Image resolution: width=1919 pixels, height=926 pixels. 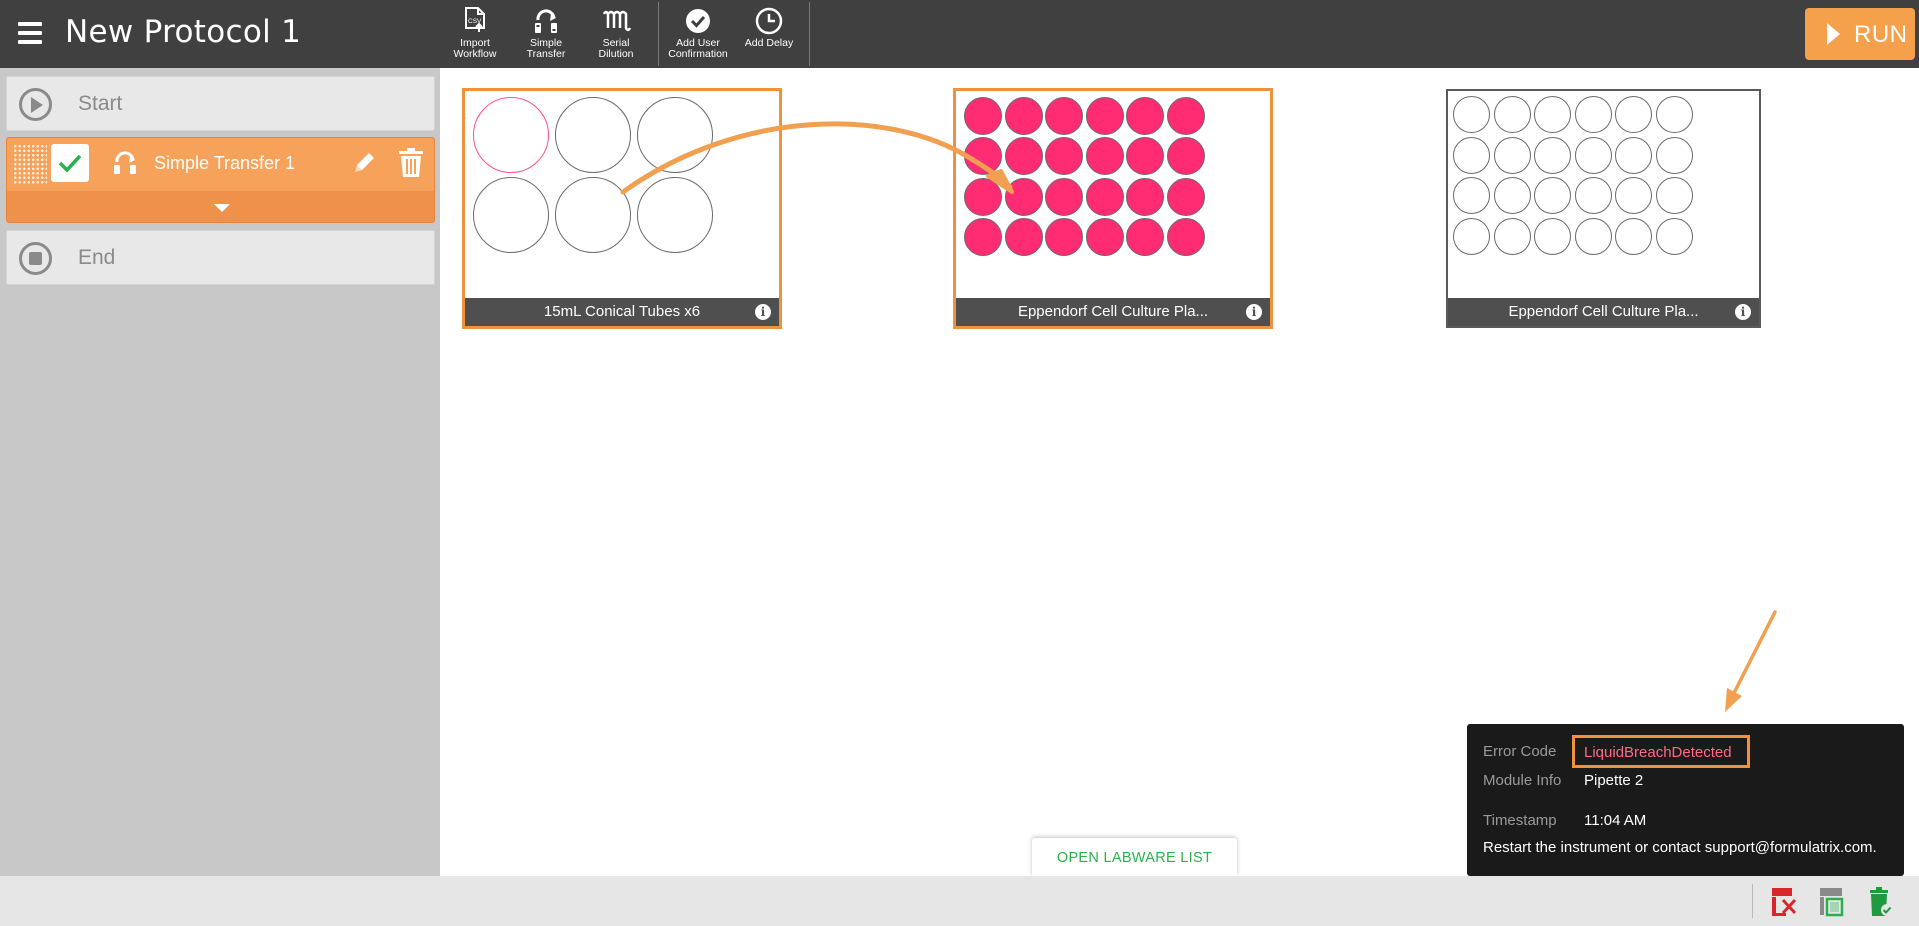 What do you see at coordinates (698, 34) in the screenshot?
I see `add-user-confirmation-button: Add User Confirmation` at bounding box center [698, 34].